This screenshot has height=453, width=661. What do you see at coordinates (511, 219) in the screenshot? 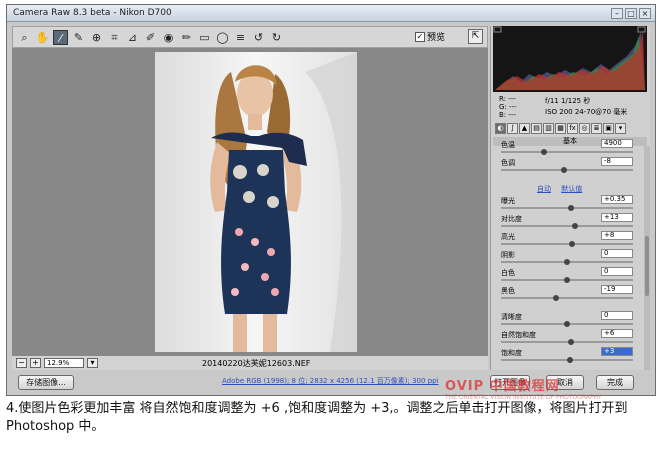
I see `slider-label: 对比度` at bounding box center [511, 219].